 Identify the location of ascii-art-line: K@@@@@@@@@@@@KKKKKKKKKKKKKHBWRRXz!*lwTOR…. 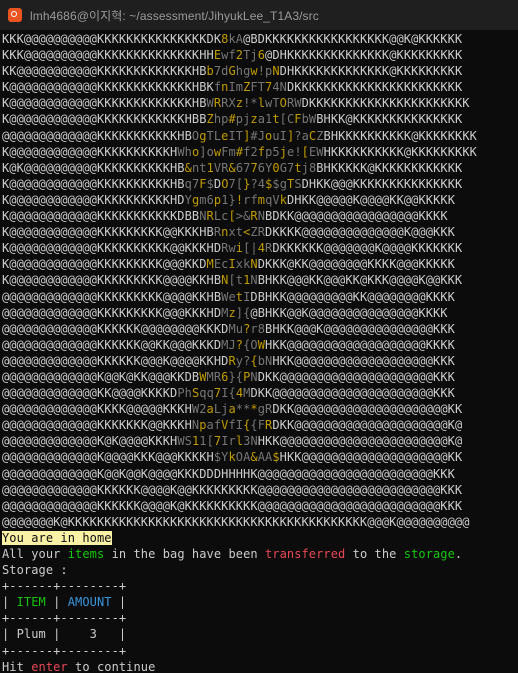
(236, 103).